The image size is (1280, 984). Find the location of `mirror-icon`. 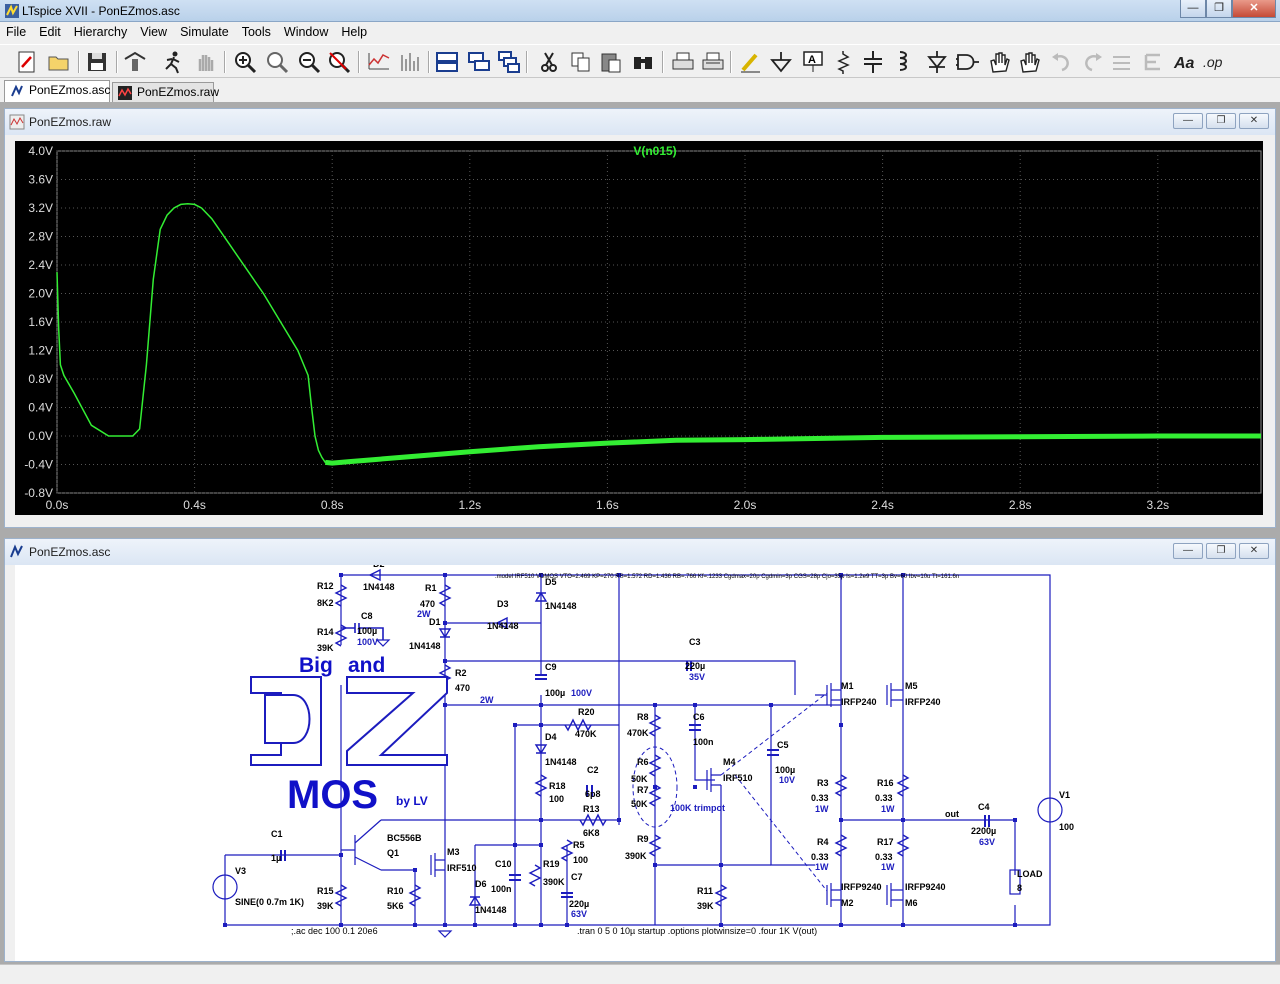

mirror-icon is located at coordinates (1153, 62).